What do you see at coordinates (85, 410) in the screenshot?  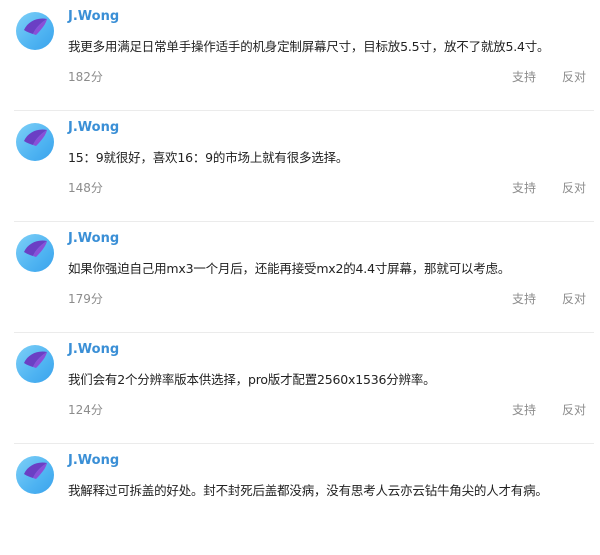 I see `comment-score: 124分` at bounding box center [85, 410].